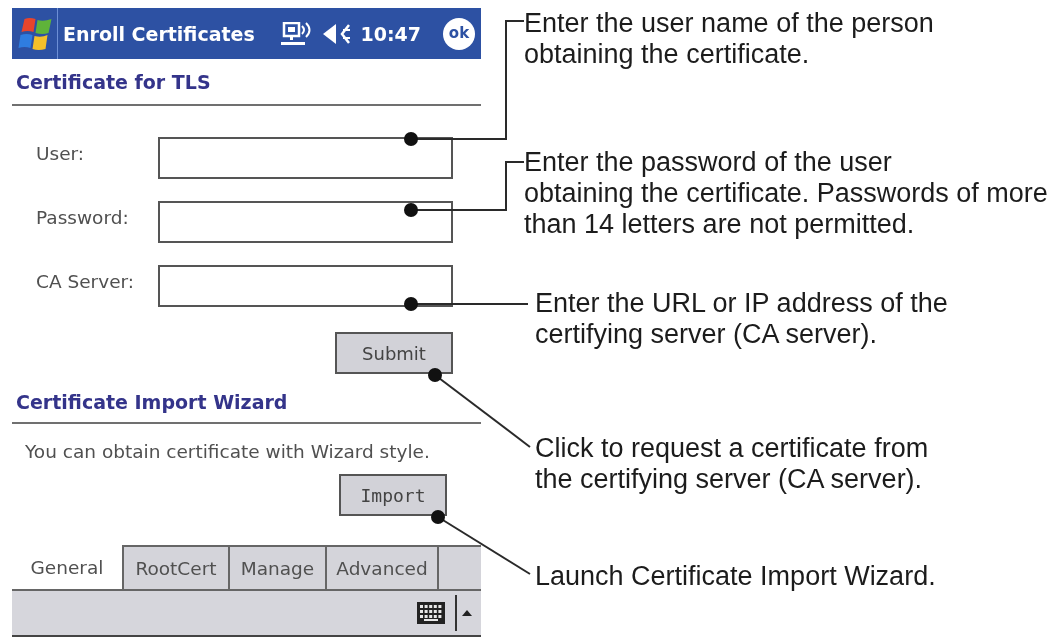  What do you see at coordinates (459, 33) in the screenshot?
I see `ok-button: ok` at bounding box center [459, 33].